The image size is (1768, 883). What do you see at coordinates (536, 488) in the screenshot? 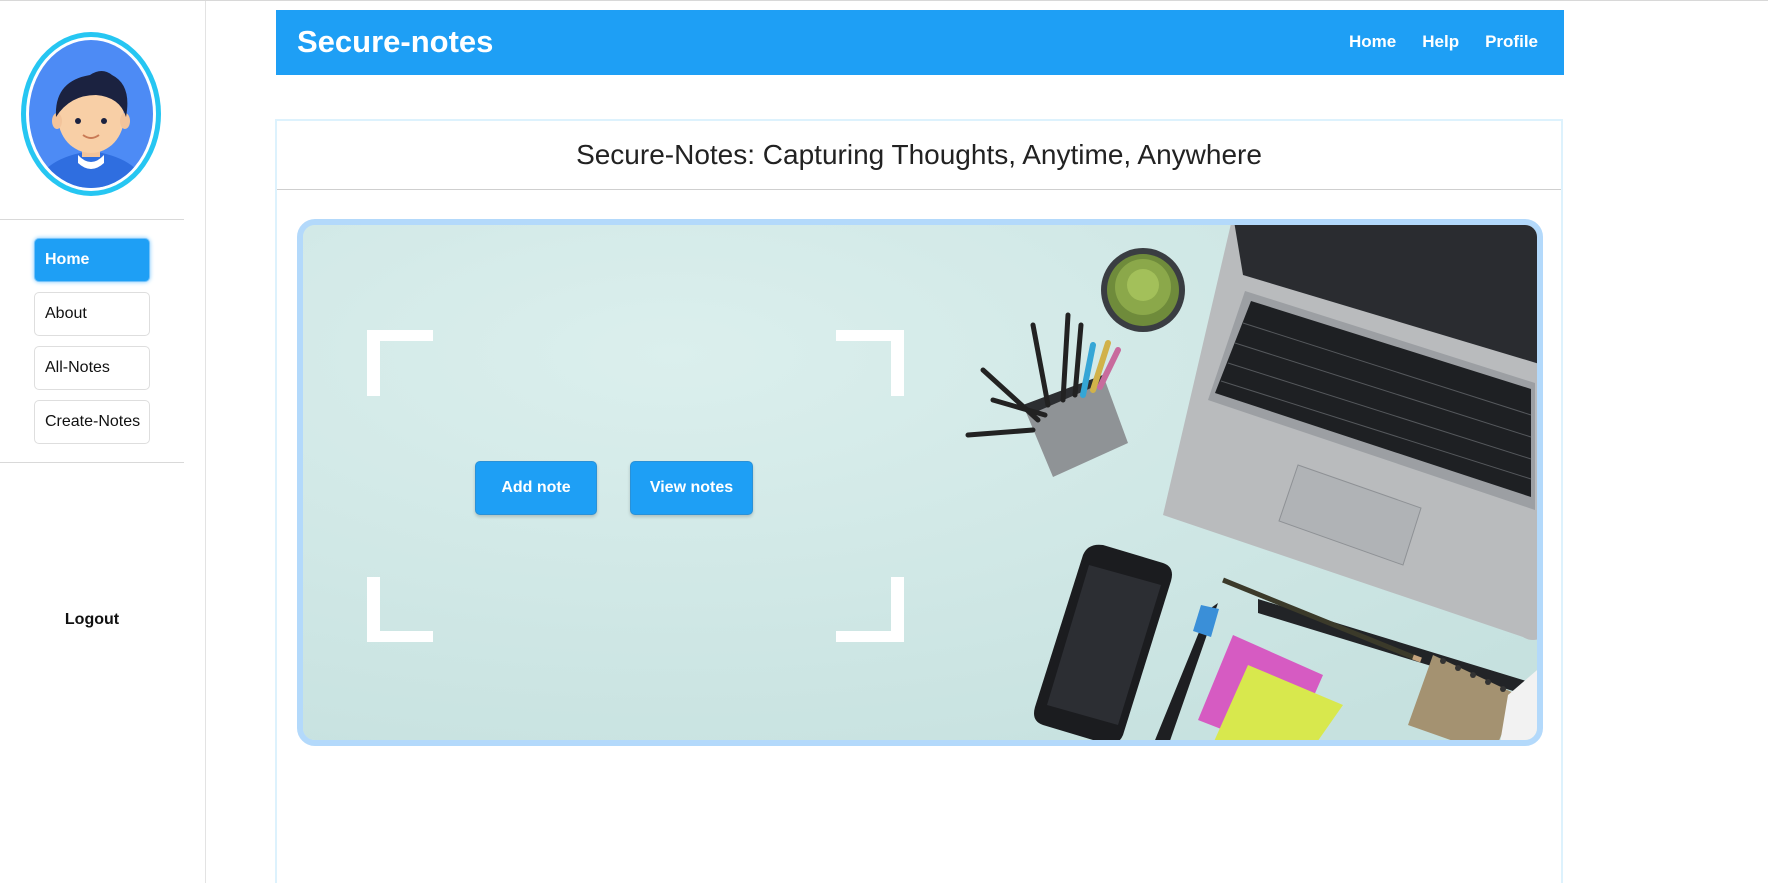
I see `add-note-button: Add note` at bounding box center [536, 488].